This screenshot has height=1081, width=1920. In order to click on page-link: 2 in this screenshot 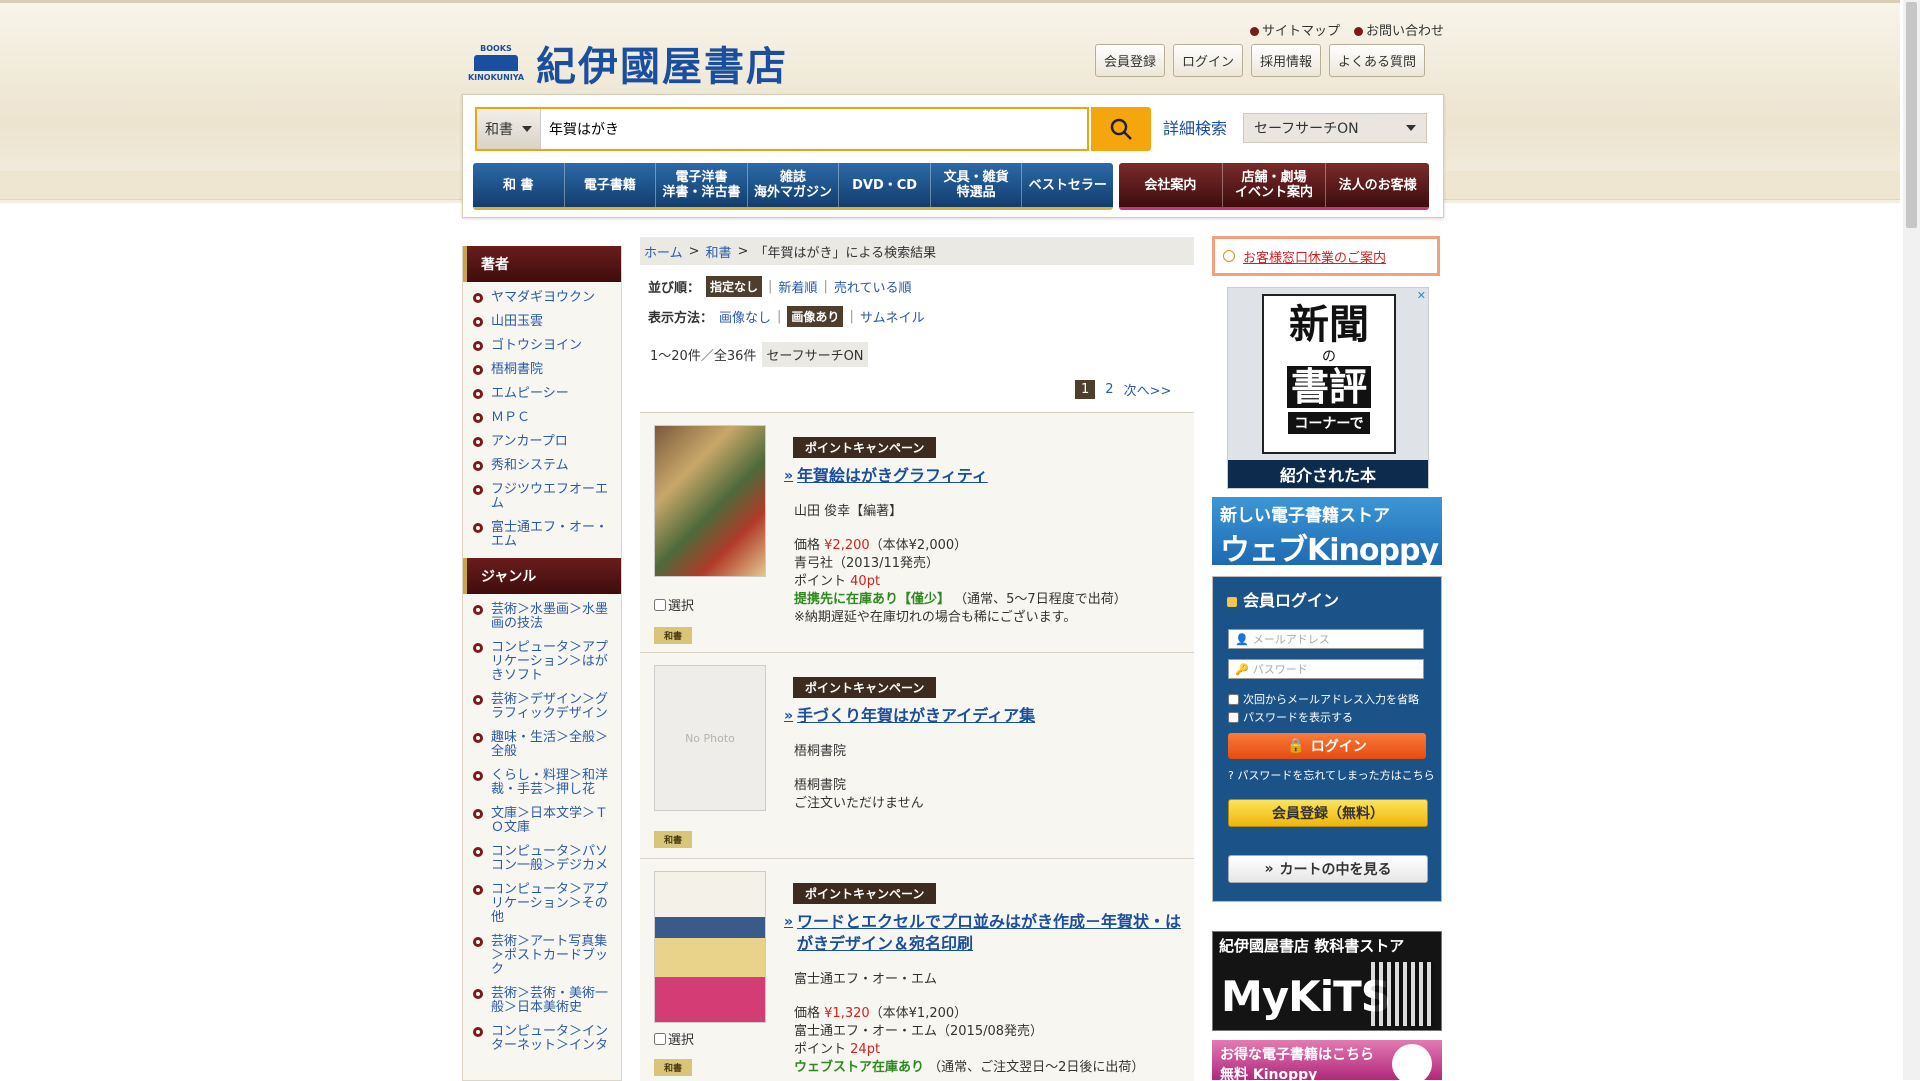, I will do `click(1109, 389)`.